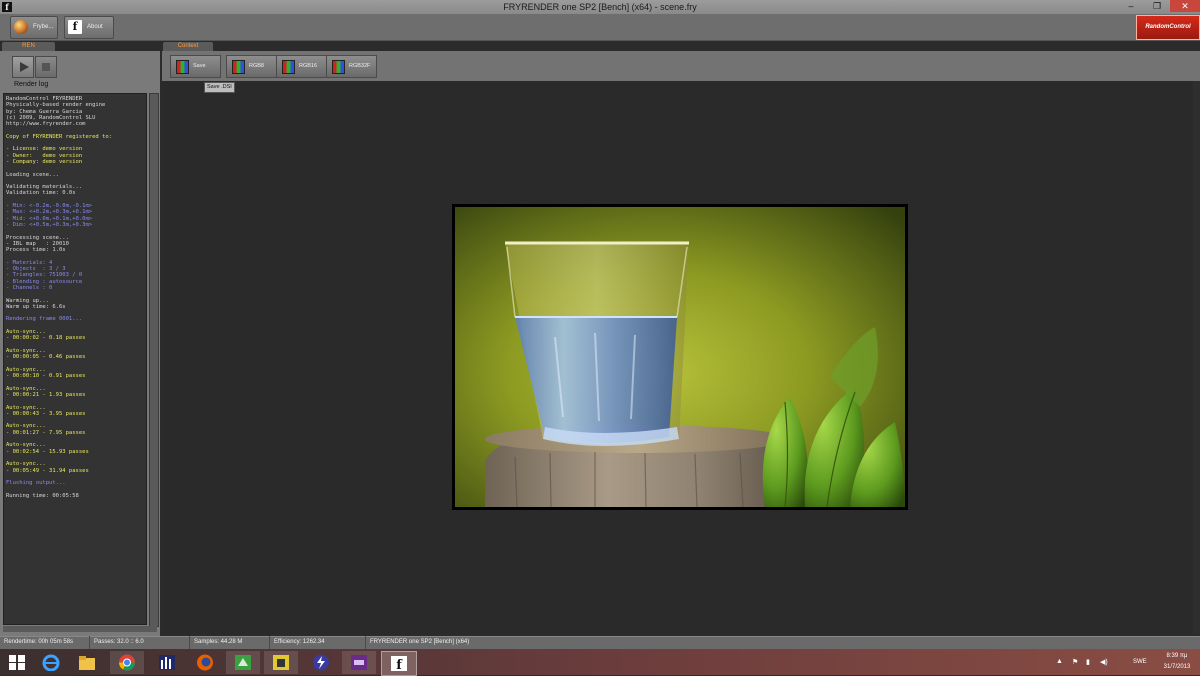 This screenshot has height=676, width=1200. What do you see at coordinates (1059, 661) in the screenshot?
I see `tray-overflow-icon: ▲` at bounding box center [1059, 661].